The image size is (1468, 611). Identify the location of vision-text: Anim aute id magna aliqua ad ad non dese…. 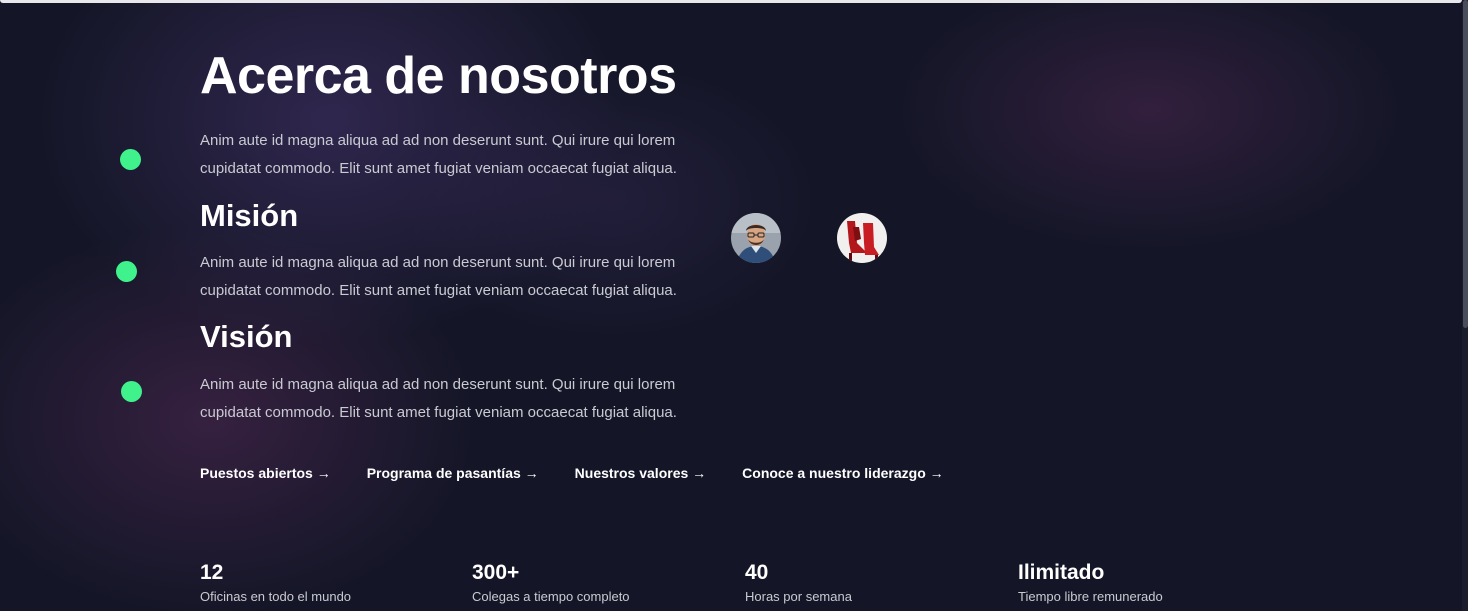
(438, 398).